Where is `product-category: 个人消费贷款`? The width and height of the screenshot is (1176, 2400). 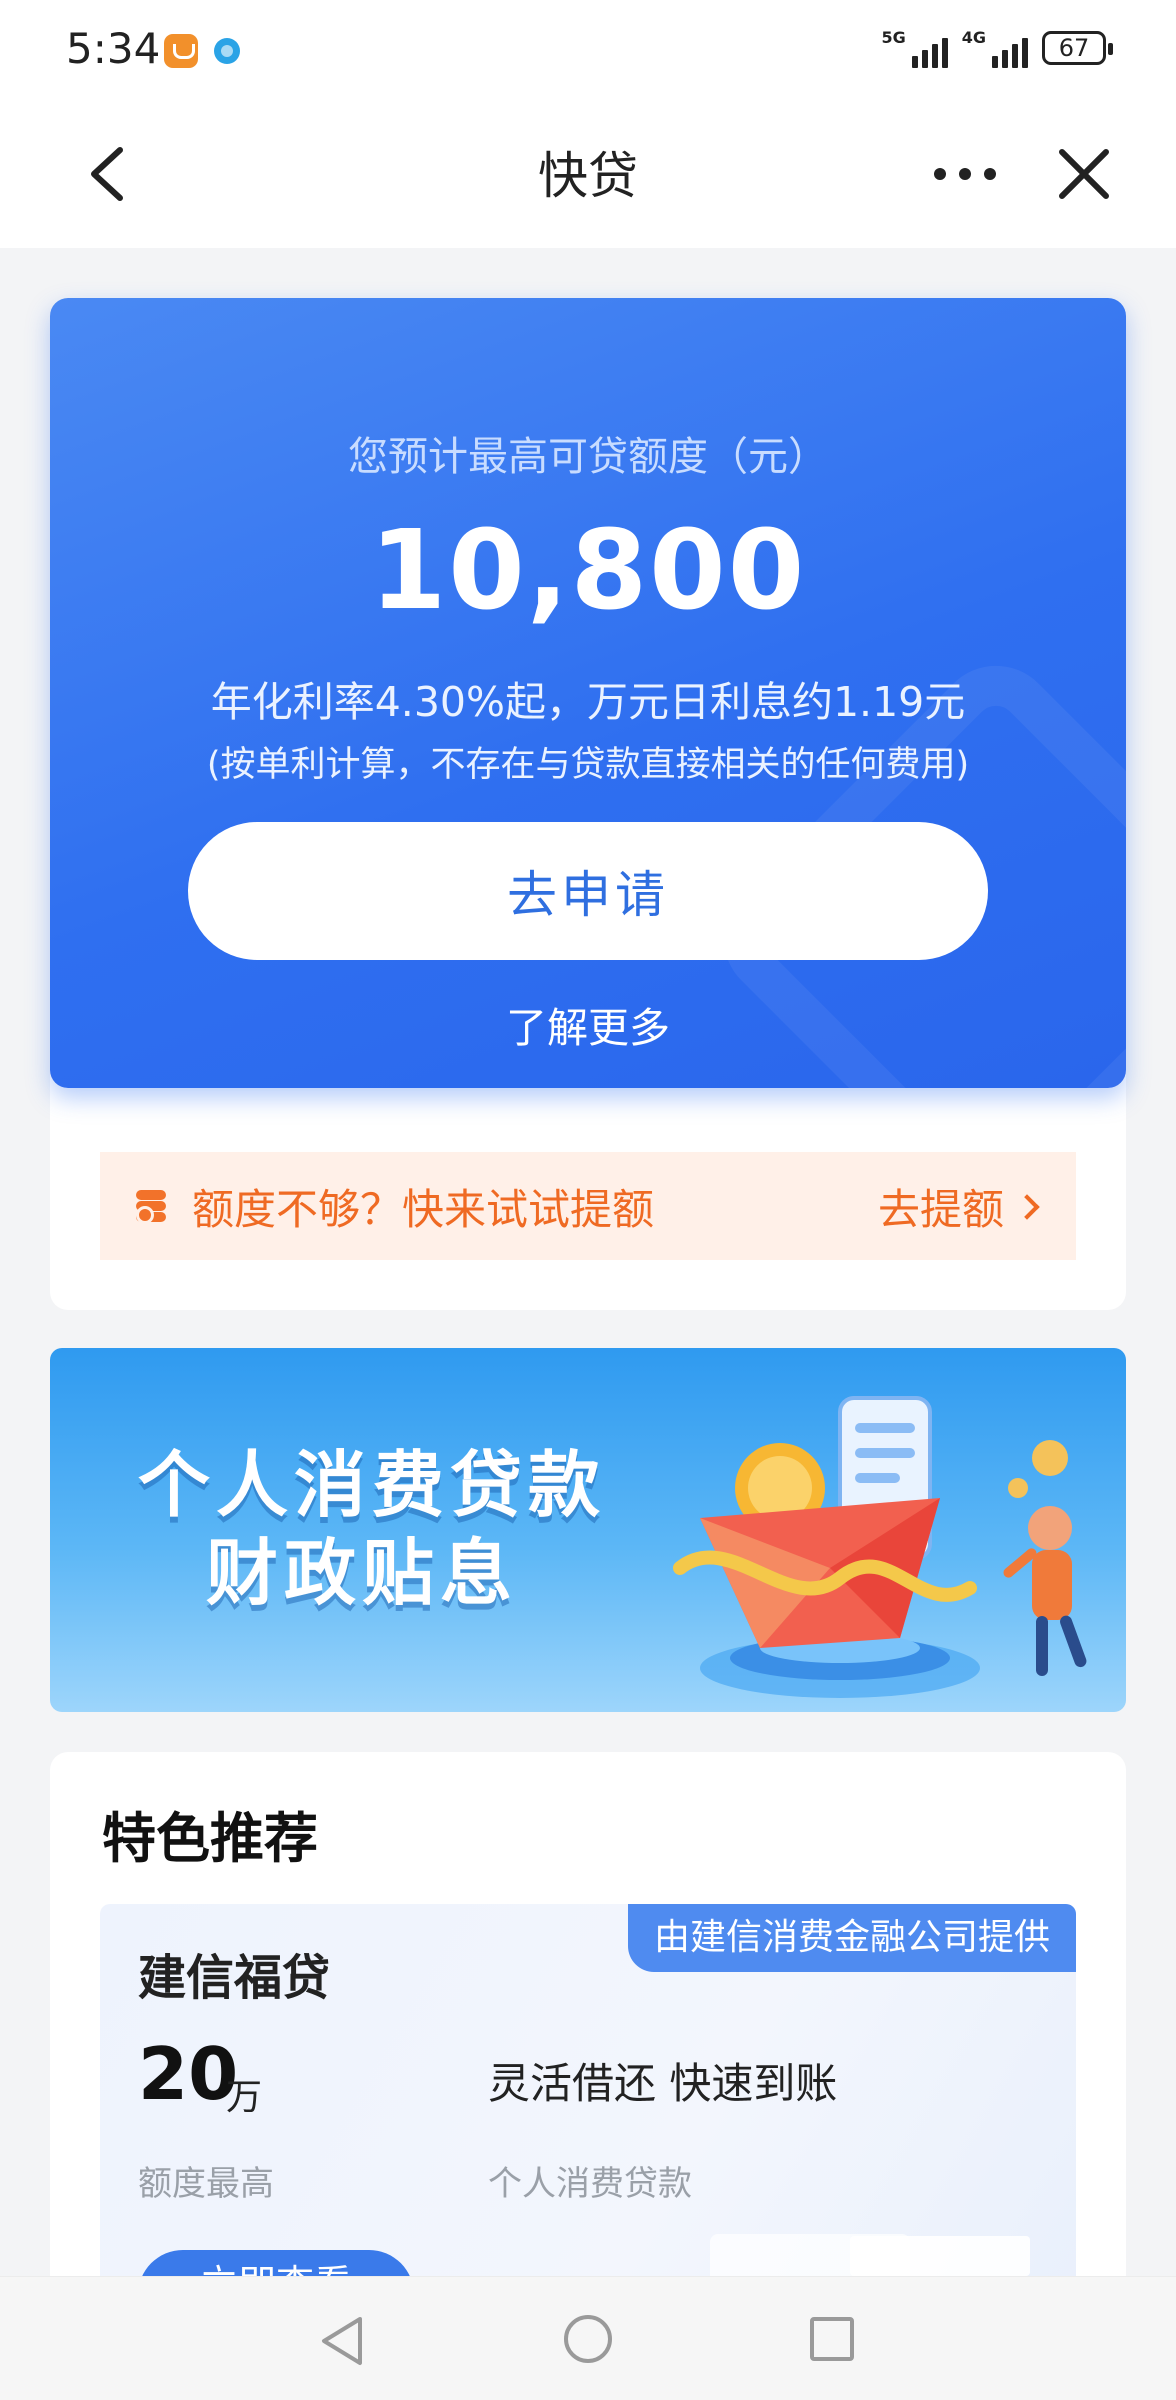 product-category: 个人消费贷款 is located at coordinates (590, 2184).